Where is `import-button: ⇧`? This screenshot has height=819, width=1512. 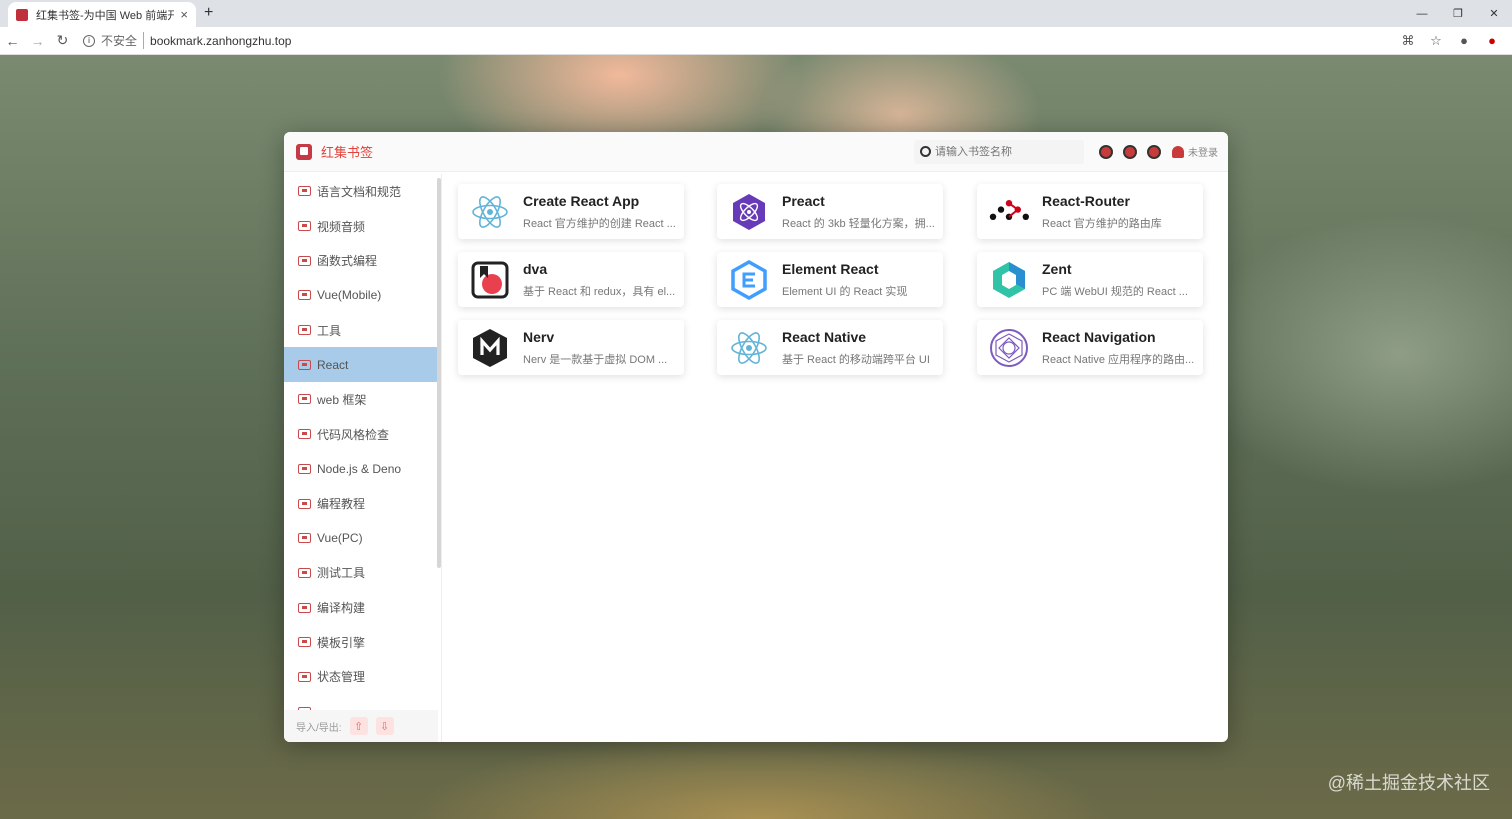 import-button: ⇧ is located at coordinates (358, 726).